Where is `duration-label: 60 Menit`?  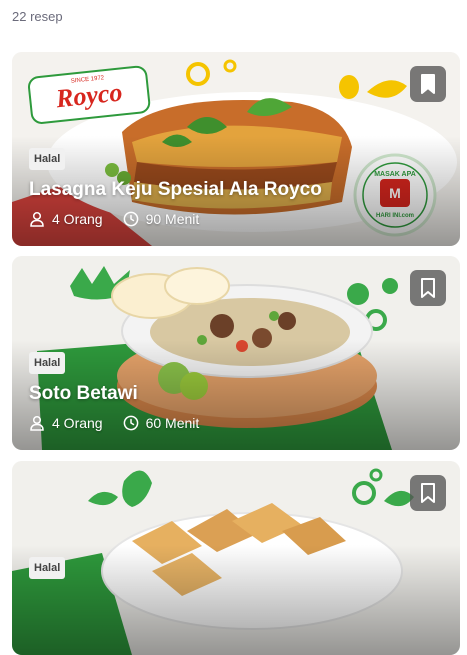
duration-label: 60 Menit is located at coordinates (172, 423).